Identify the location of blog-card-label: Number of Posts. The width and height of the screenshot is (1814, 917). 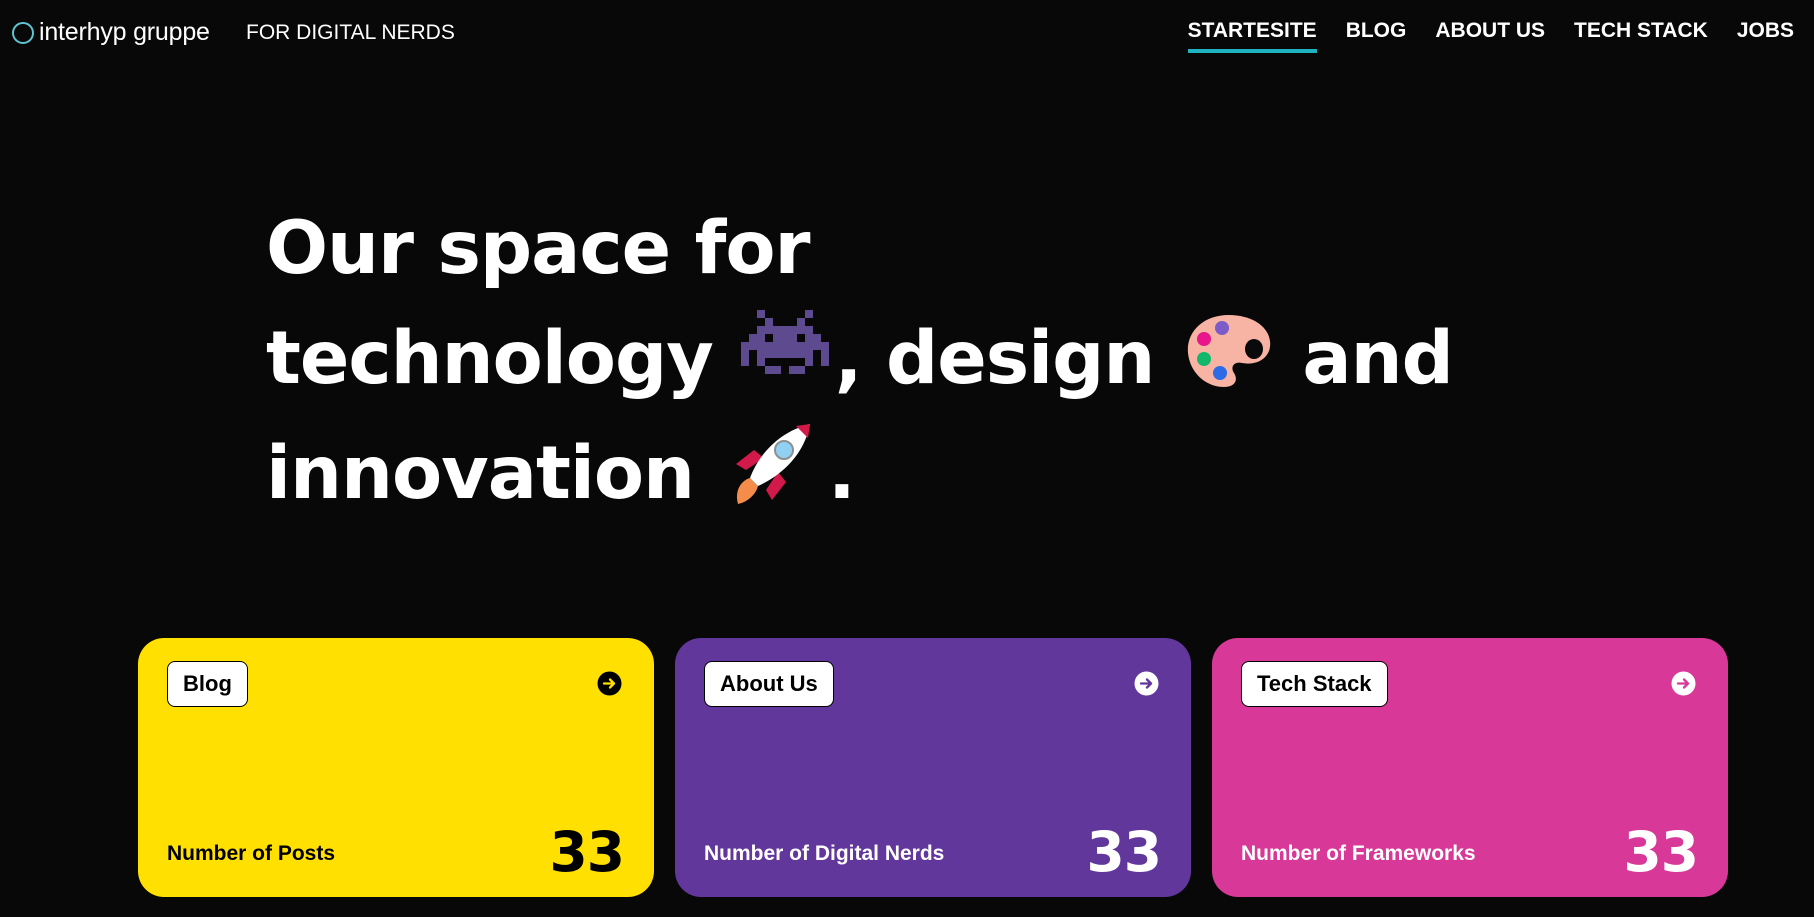
(251, 853).